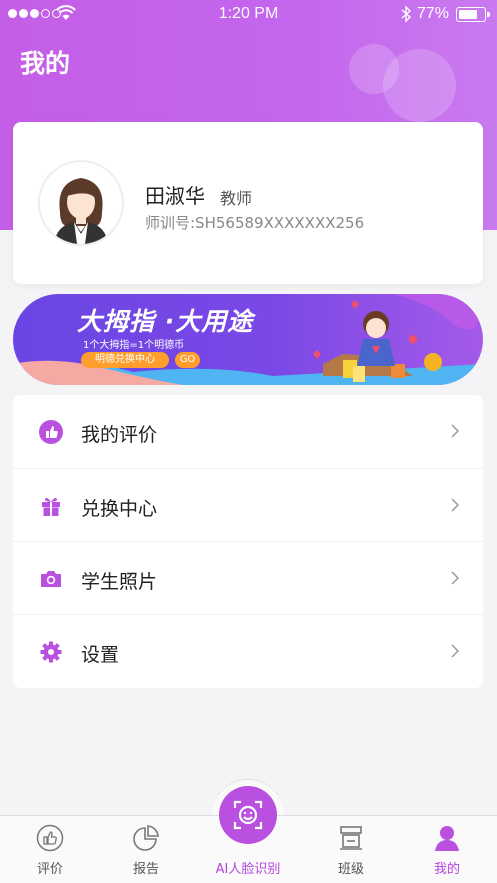 The width and height of the screenshot is (497, 883). What do you see at coordinates (45, 63) in the screenshot?
I see `page-title: 我的` at bounding box center [45, 63].